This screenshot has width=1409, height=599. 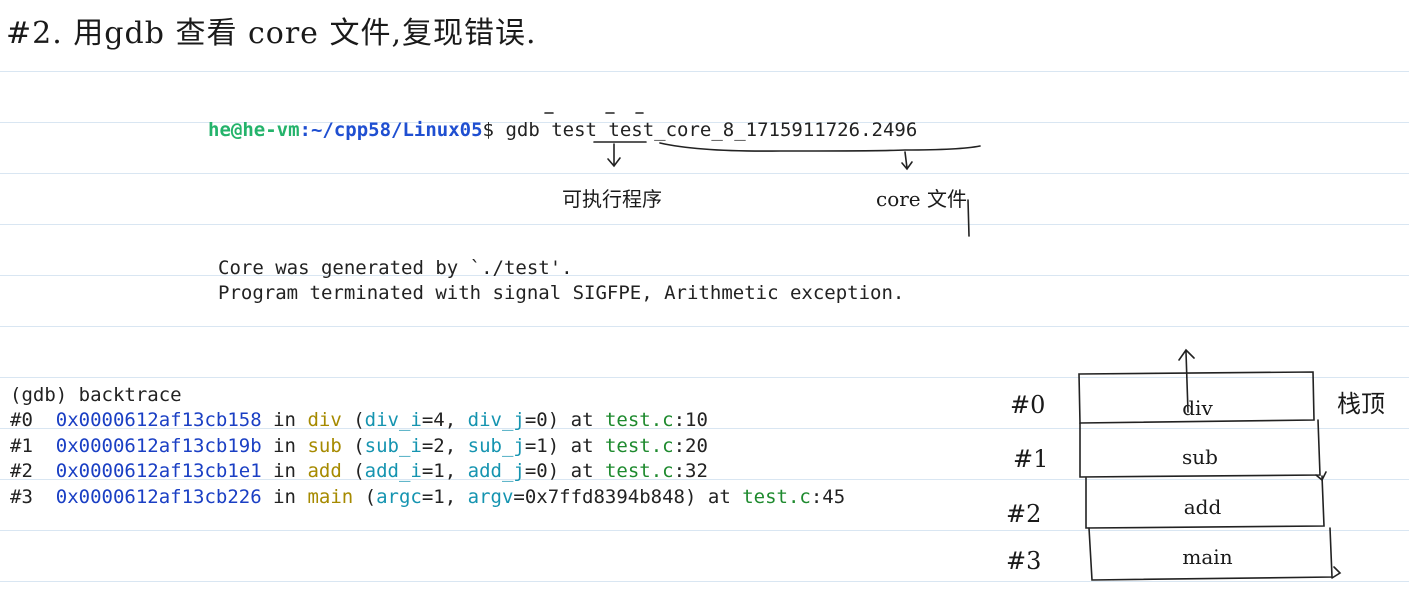 What do you see at coordinates (1200, 448) in the screenshot?
I see `stack-box-sub` at bounding box center [1200, 448].